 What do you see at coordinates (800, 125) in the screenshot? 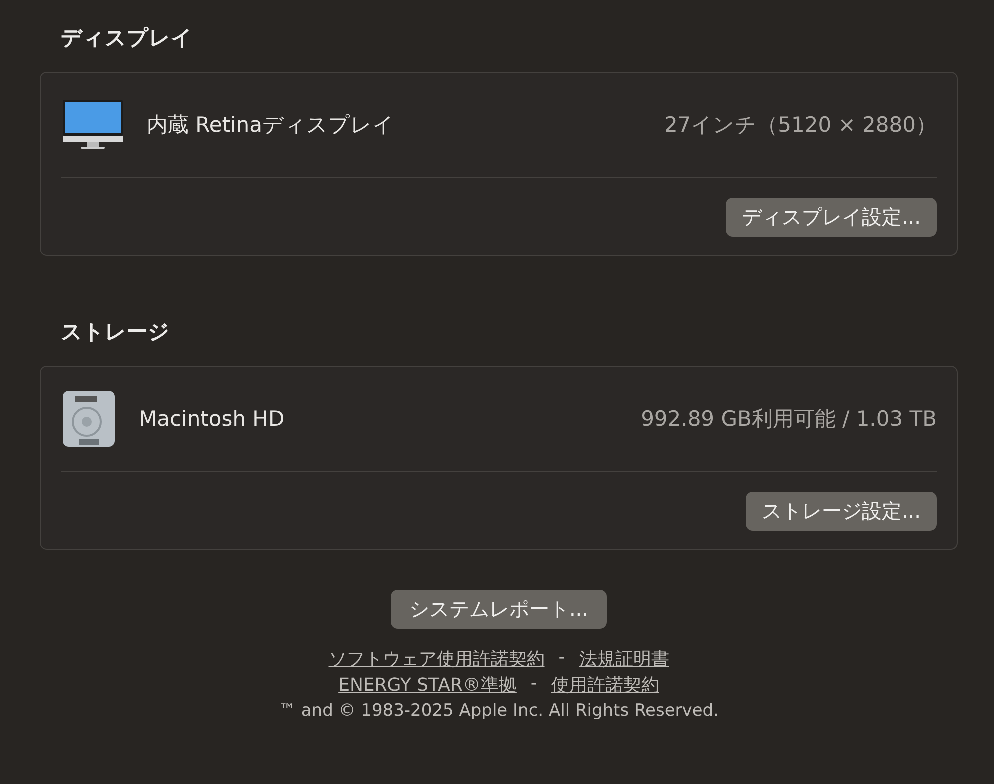
I see `device-detail: 27インチ（5120 × 2880）` at bounding box center [800, 125].